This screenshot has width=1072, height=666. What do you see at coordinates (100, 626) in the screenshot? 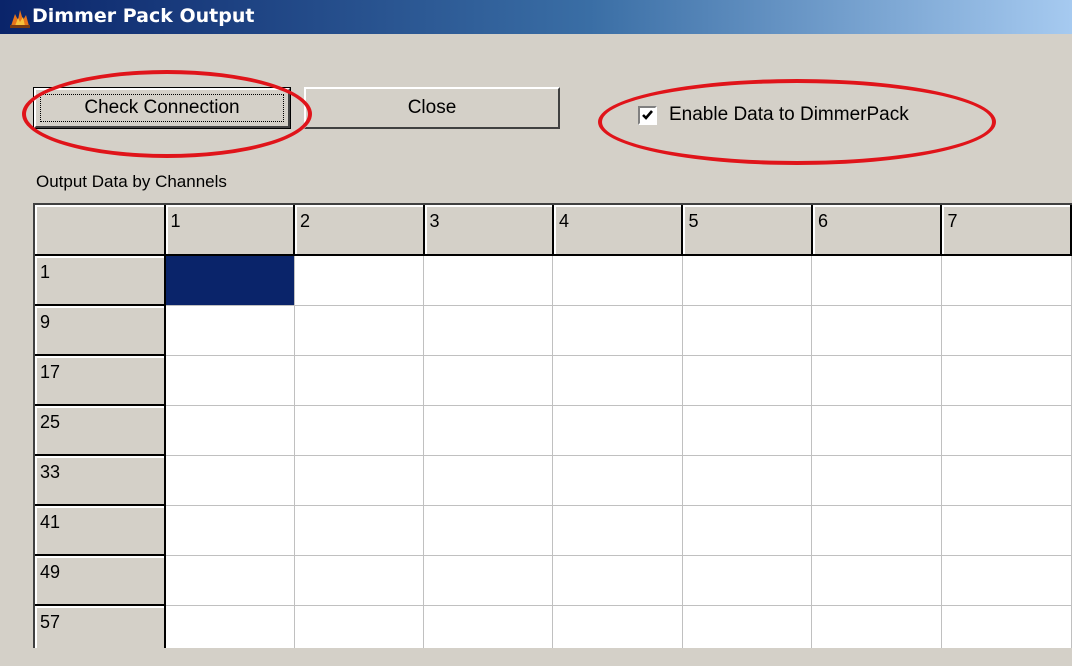
I see `row-header: 57` at bounding box center [100, 626].